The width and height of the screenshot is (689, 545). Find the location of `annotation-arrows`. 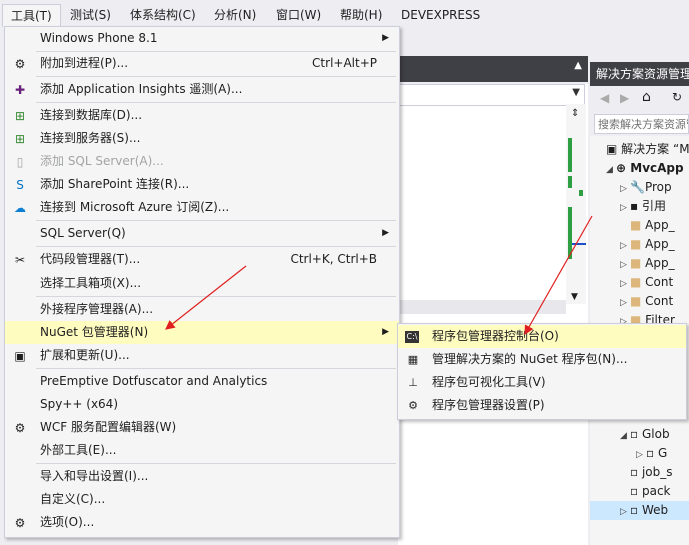

annotation-arrows is located at coordinates (379, 275).